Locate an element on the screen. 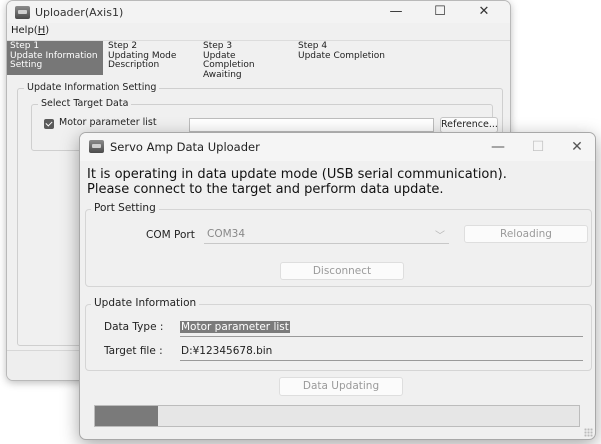  select-target-label: Select Target Data is located at coordinates (85, 103).